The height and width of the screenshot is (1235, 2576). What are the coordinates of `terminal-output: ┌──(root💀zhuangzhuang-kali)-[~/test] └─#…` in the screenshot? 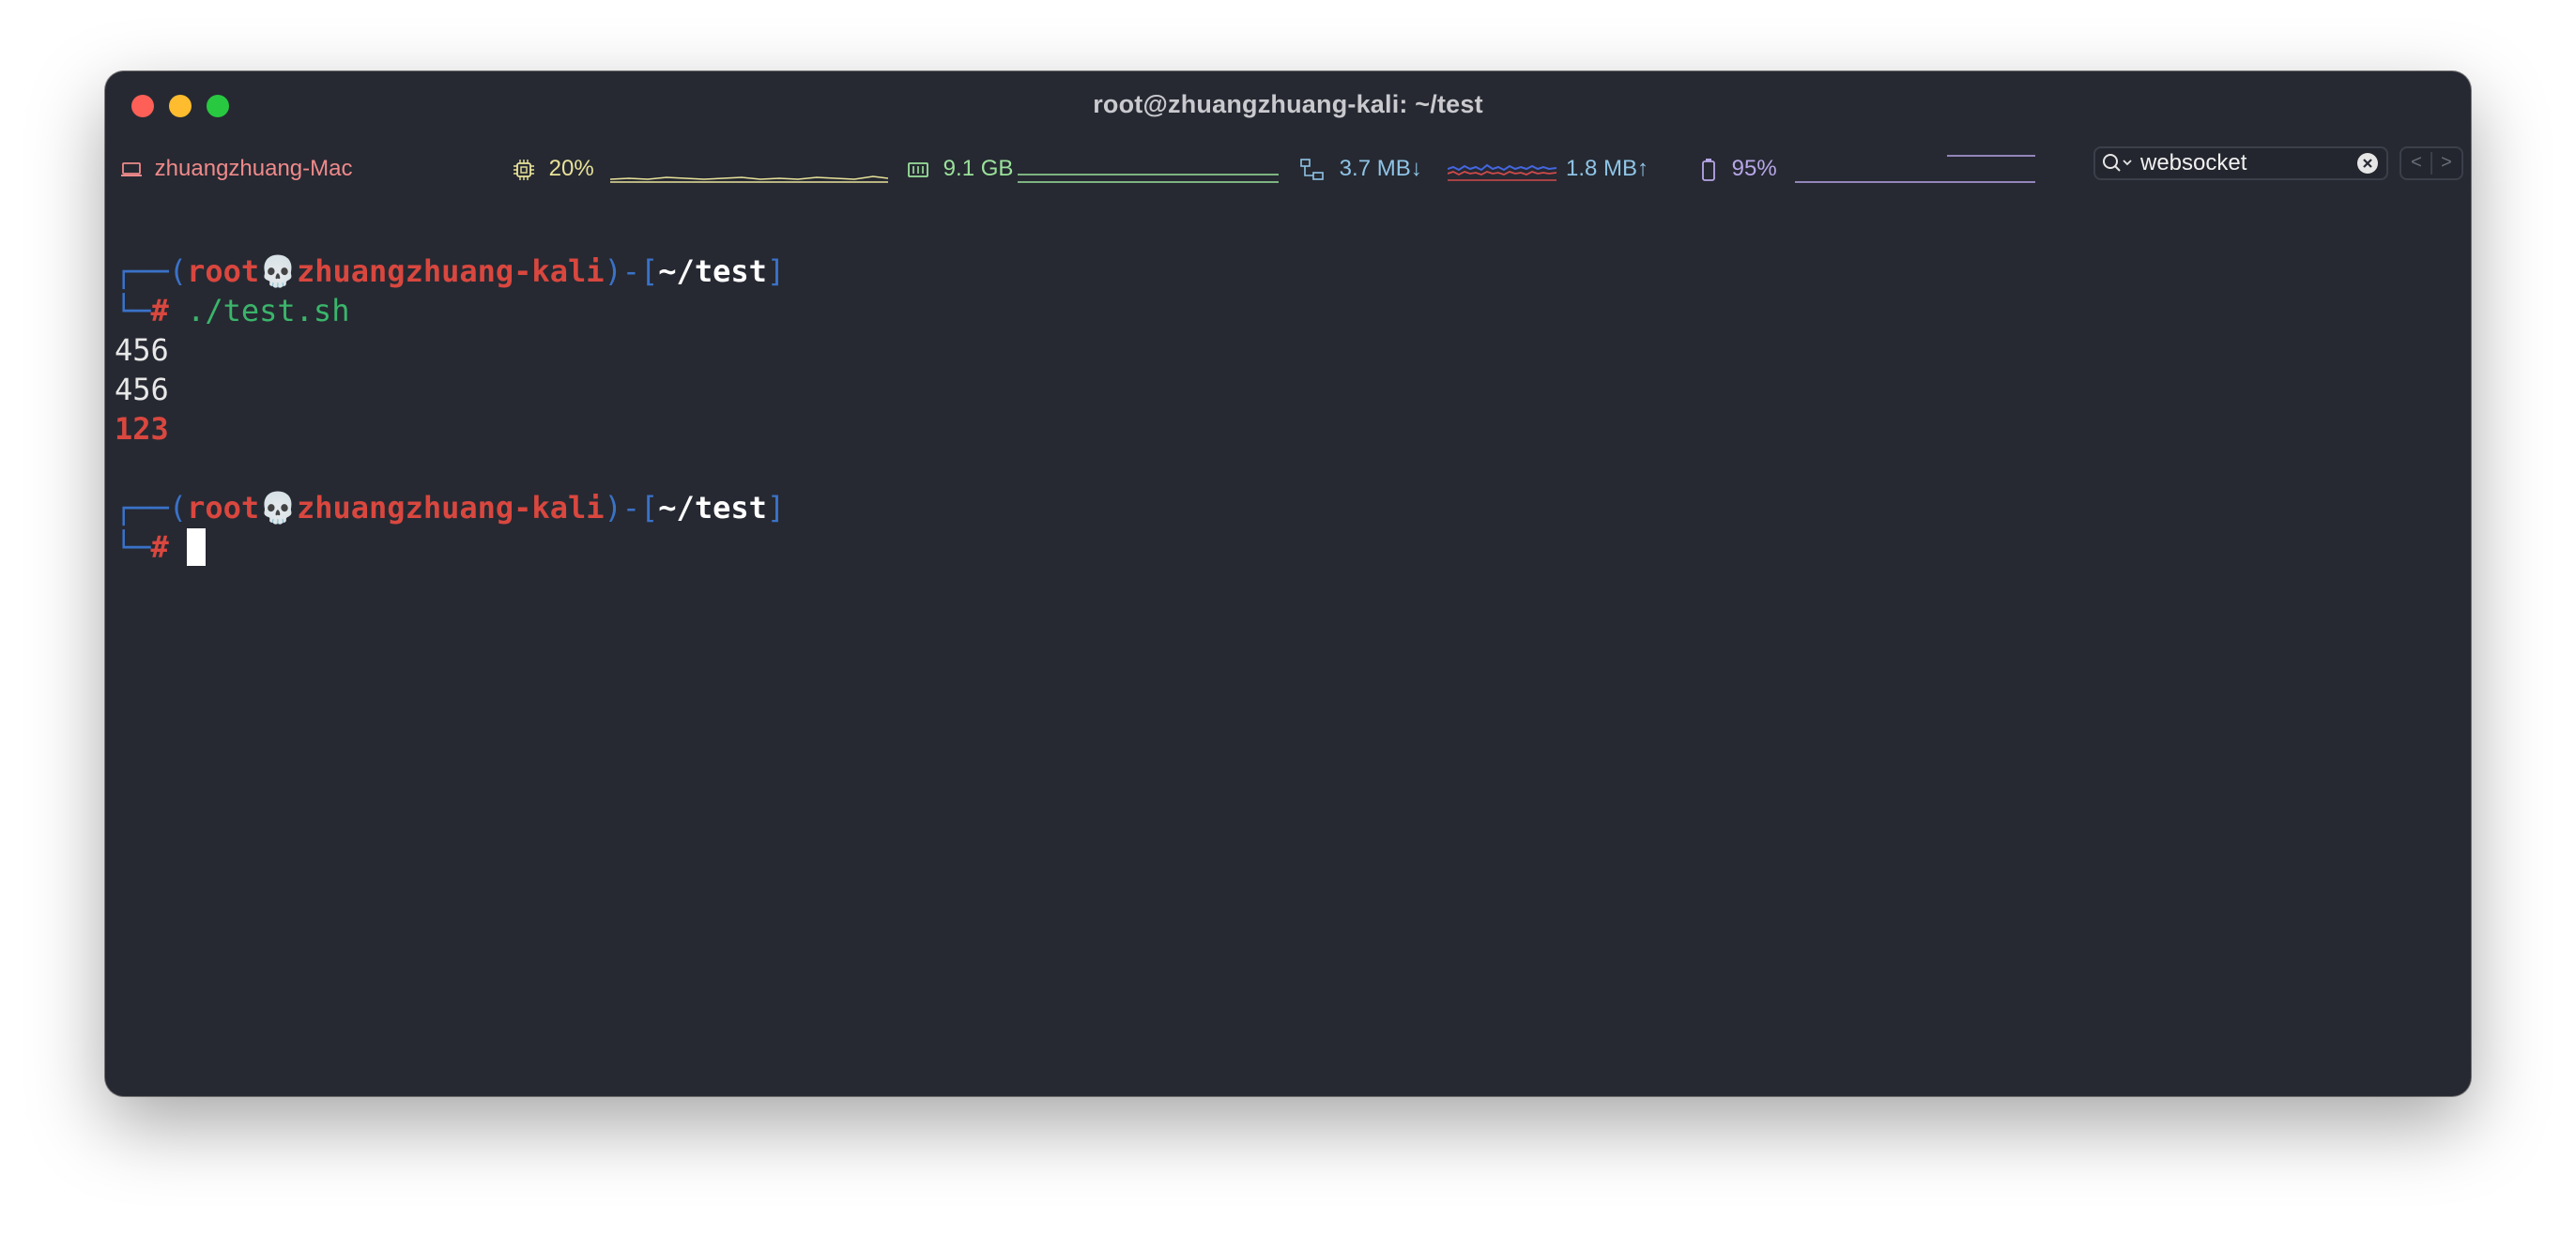 It's located at (450, 409).